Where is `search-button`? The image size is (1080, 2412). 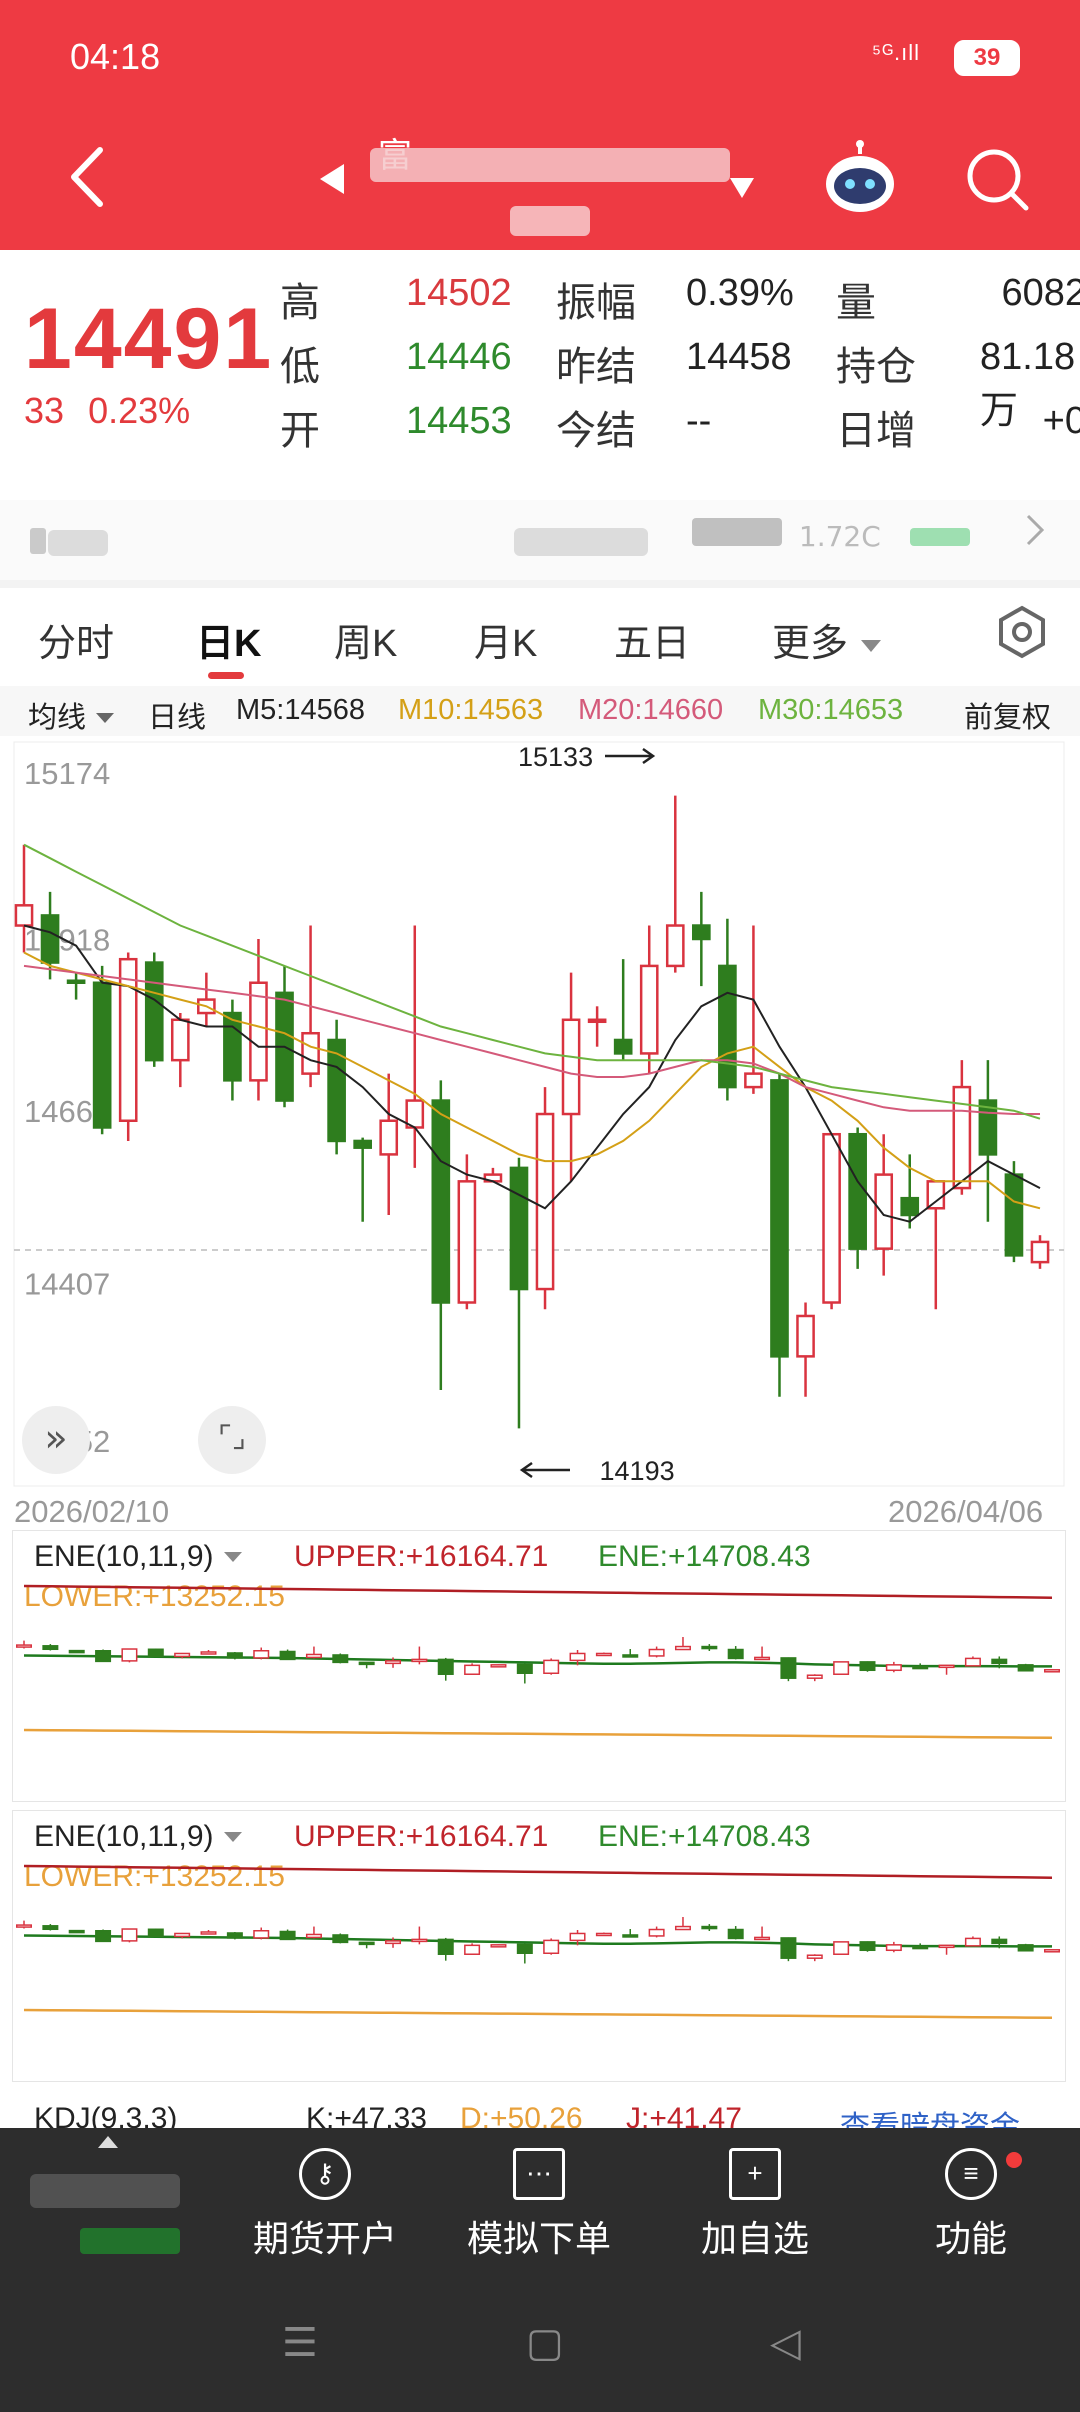
search-button is located at coordinates (997, 181).